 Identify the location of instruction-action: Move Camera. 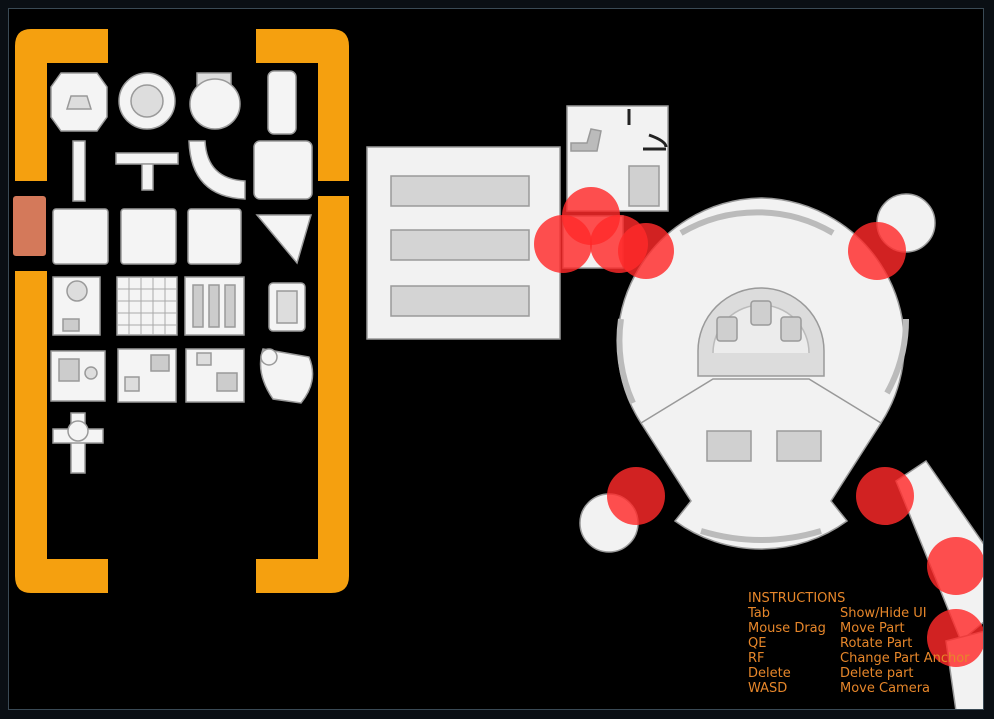
(885, 688).